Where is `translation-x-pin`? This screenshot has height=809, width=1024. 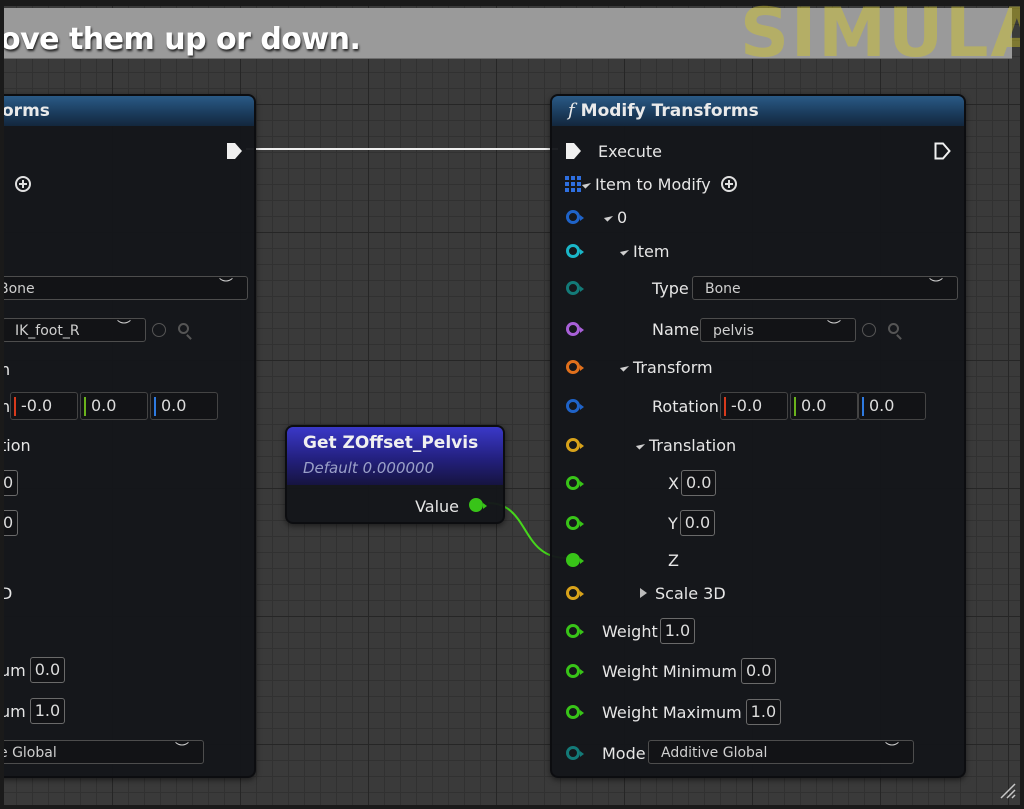 translation-x-pin is located at coordinates (575, 483).